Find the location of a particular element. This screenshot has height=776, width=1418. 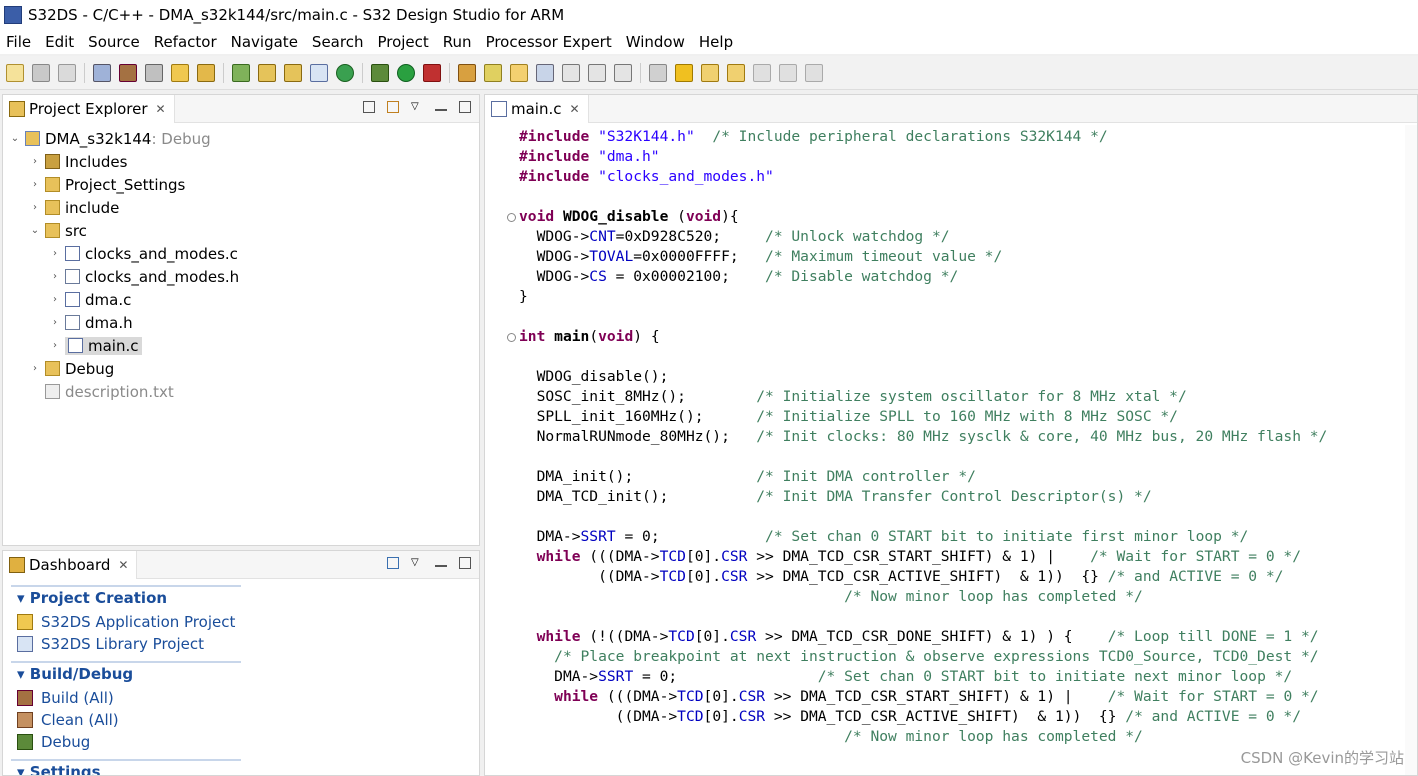

save-all-icon is located at coordinates (67, 72).